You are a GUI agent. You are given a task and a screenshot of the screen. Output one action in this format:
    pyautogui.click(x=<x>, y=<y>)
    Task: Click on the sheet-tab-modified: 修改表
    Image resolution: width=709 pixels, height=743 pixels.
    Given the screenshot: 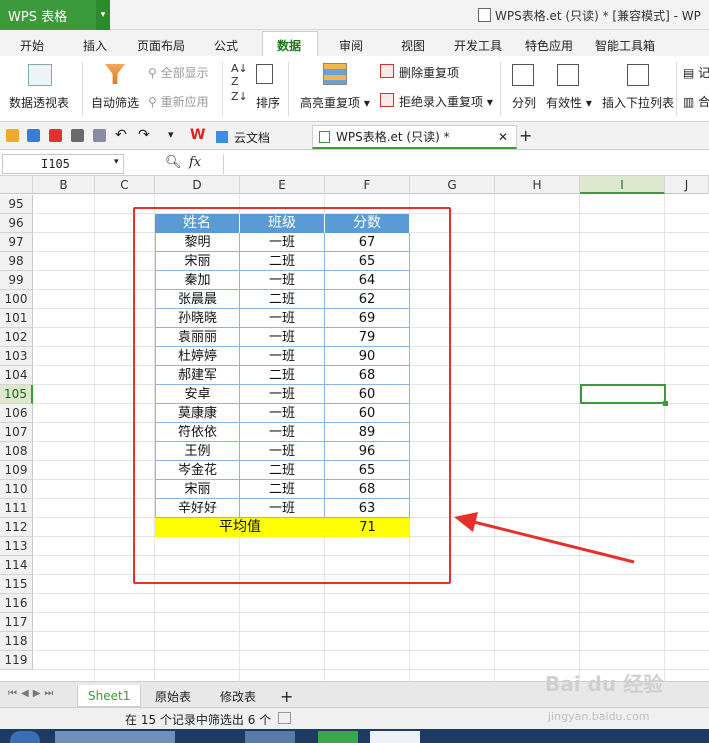 What is the action you would take?
    pyautogui.click(x=238, y=696)
    